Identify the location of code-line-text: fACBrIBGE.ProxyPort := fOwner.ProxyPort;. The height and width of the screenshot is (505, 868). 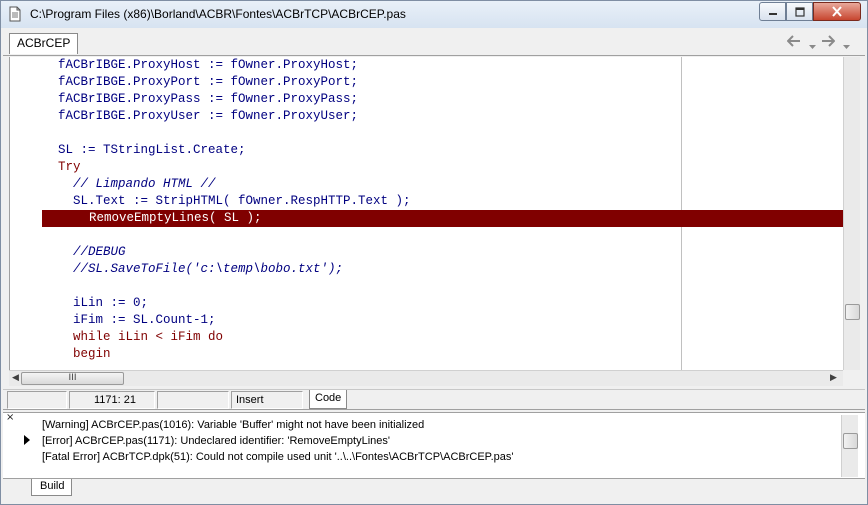
(208, 82).